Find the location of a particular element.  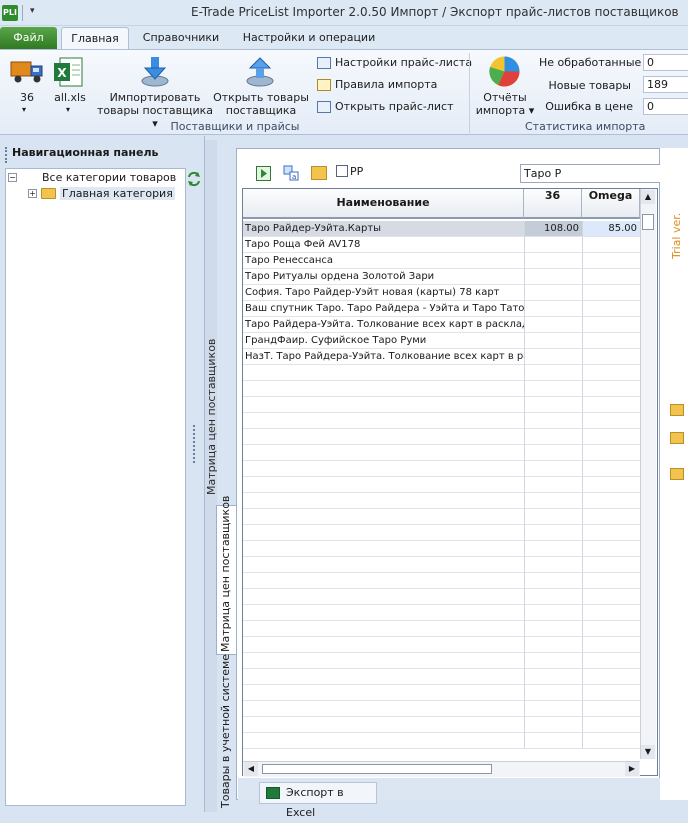

import-icon is located at coordinates (155, 71).